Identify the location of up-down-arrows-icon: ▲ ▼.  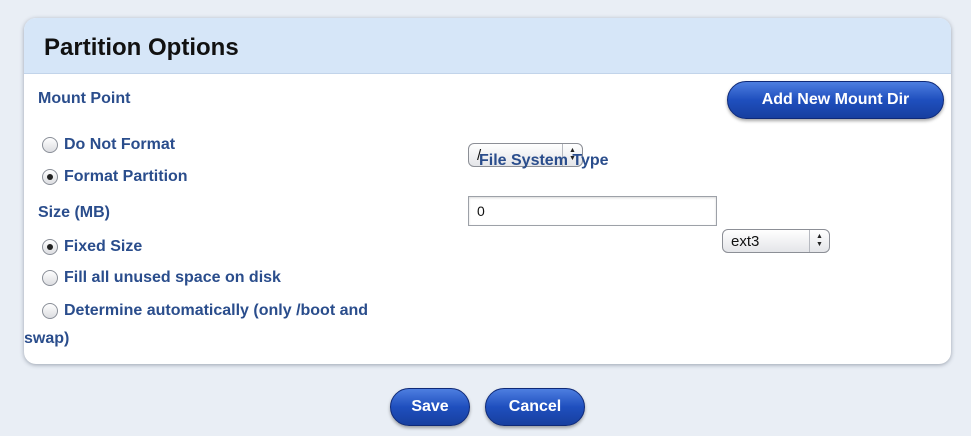
(819, 241).